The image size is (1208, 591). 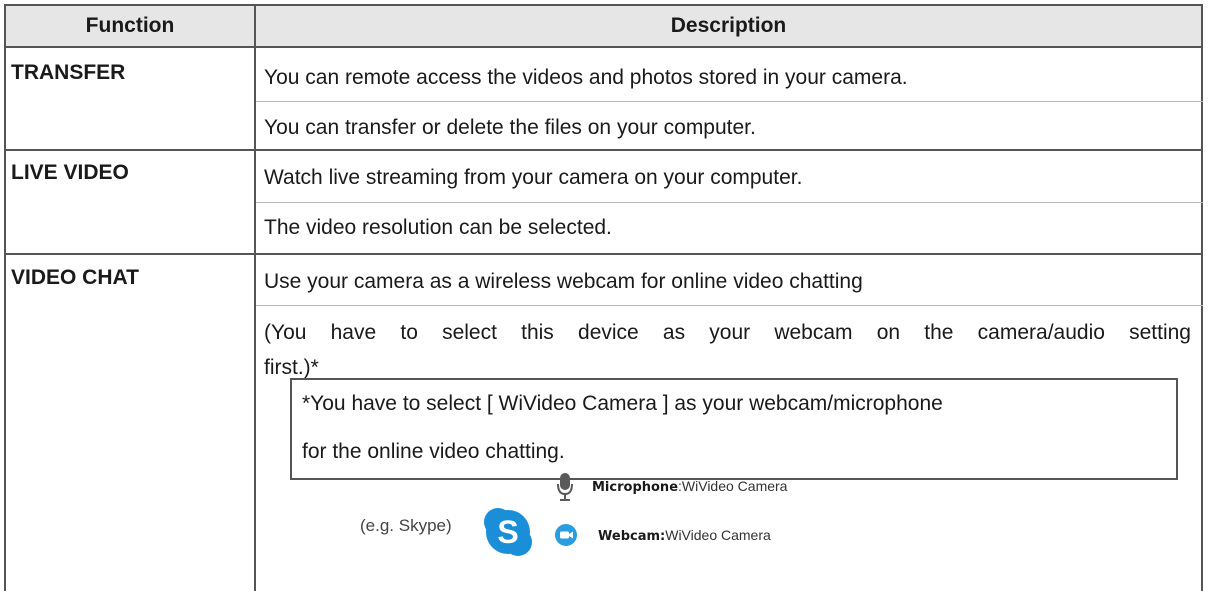 I want to click on skype-example-label: (e.g. Skype), so click(x=406, y=525).